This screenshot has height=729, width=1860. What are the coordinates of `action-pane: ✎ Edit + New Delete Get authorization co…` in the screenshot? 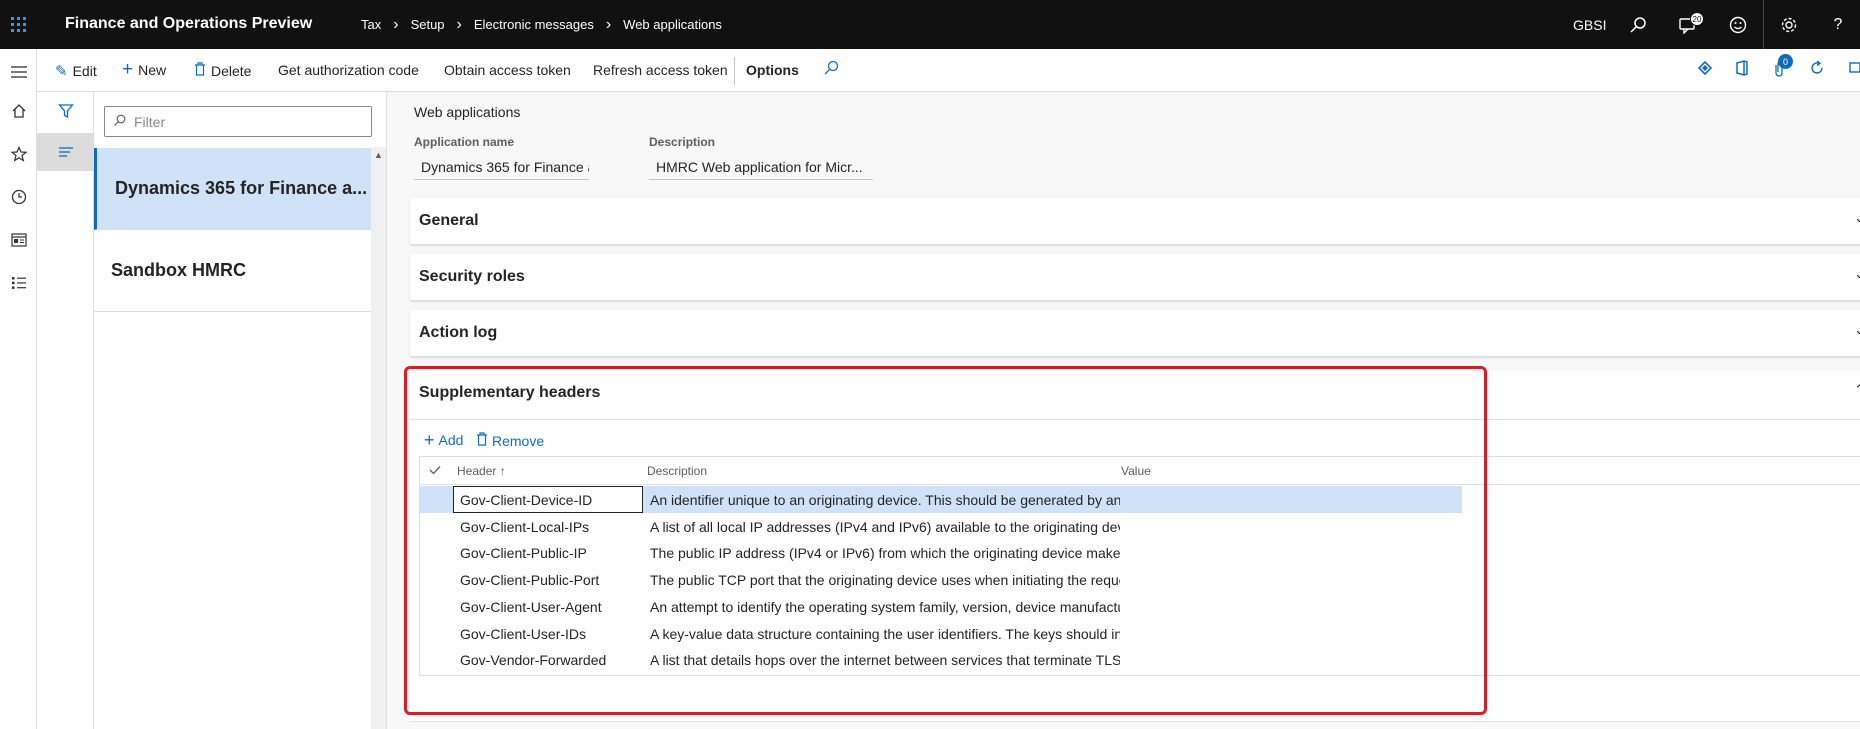 It's located at (948, 70).